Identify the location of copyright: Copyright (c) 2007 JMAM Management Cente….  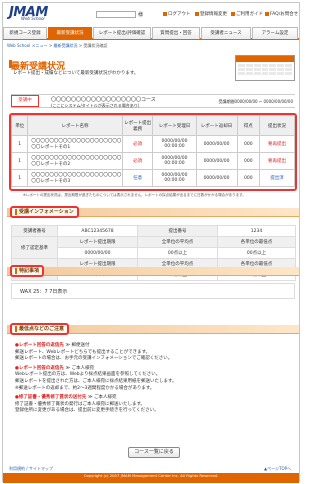
(151, 475).